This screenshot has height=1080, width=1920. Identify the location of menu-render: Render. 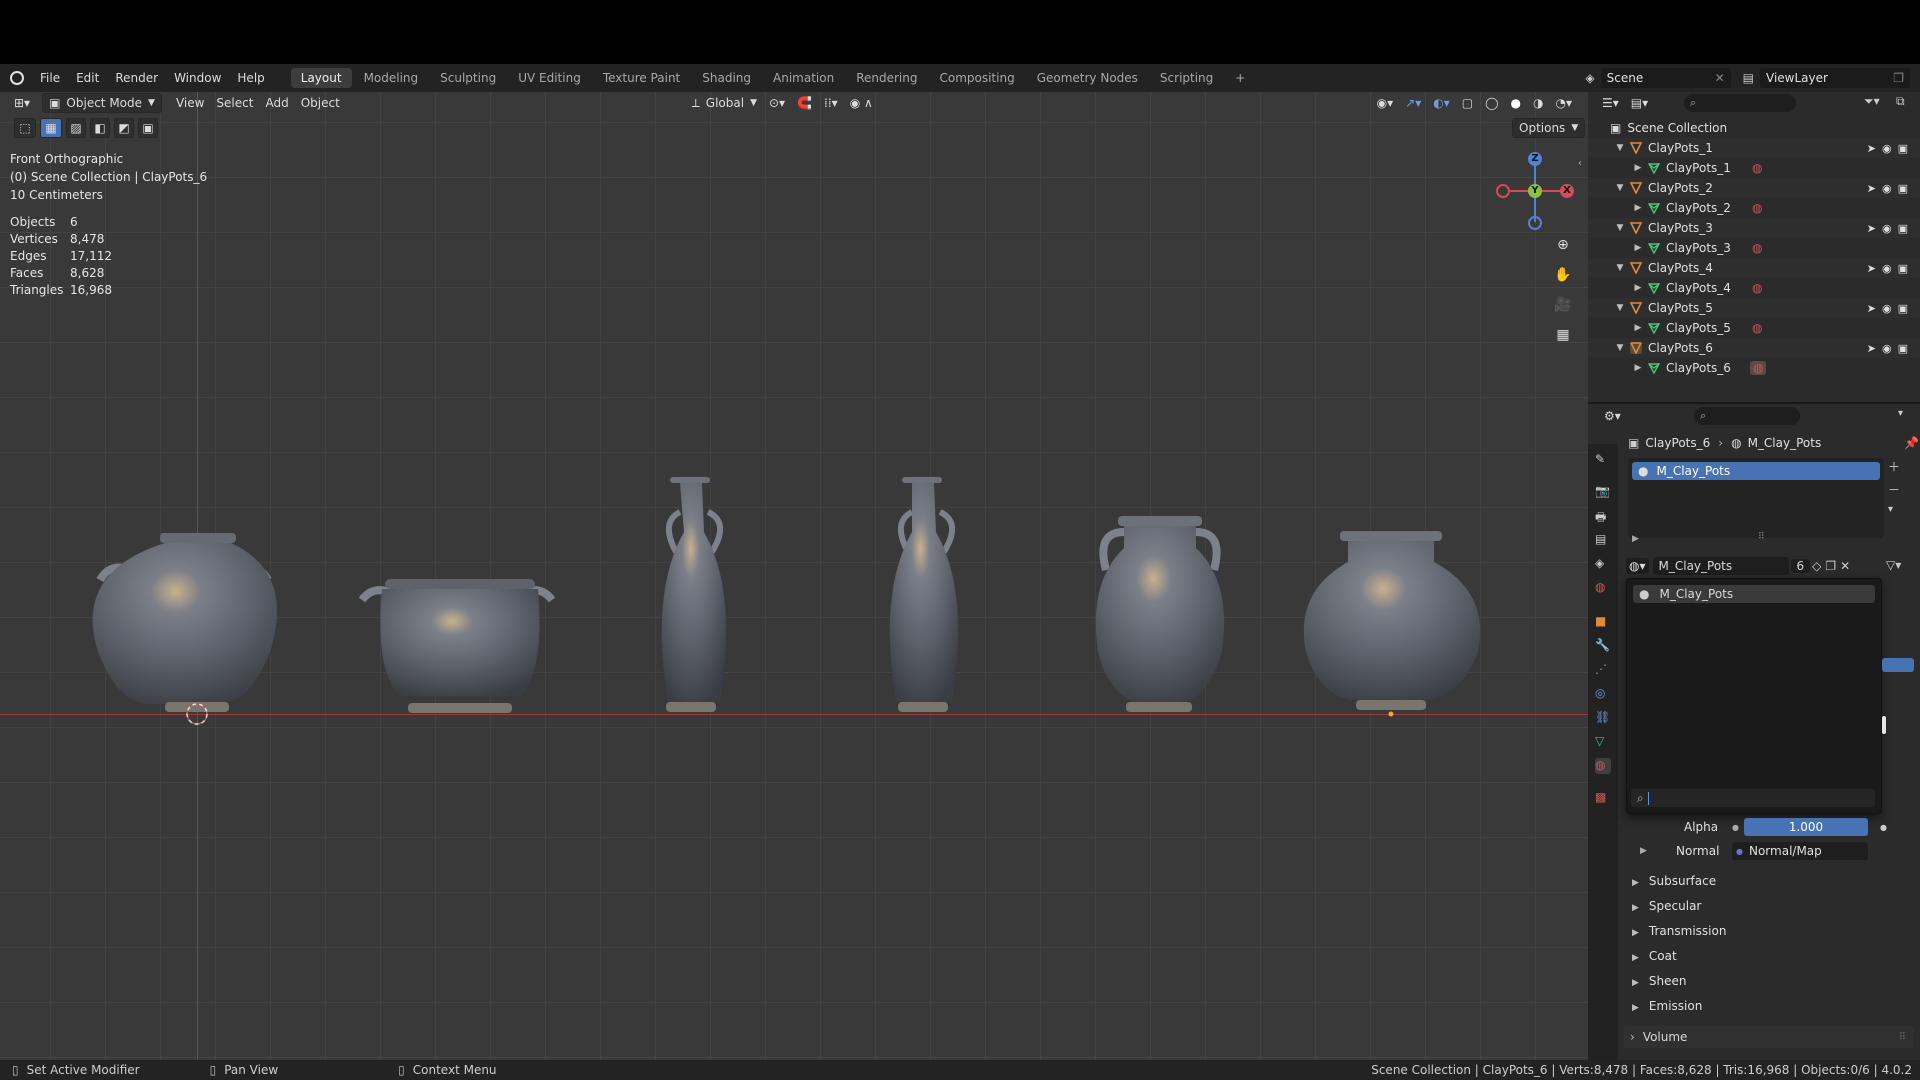
(136, 78).